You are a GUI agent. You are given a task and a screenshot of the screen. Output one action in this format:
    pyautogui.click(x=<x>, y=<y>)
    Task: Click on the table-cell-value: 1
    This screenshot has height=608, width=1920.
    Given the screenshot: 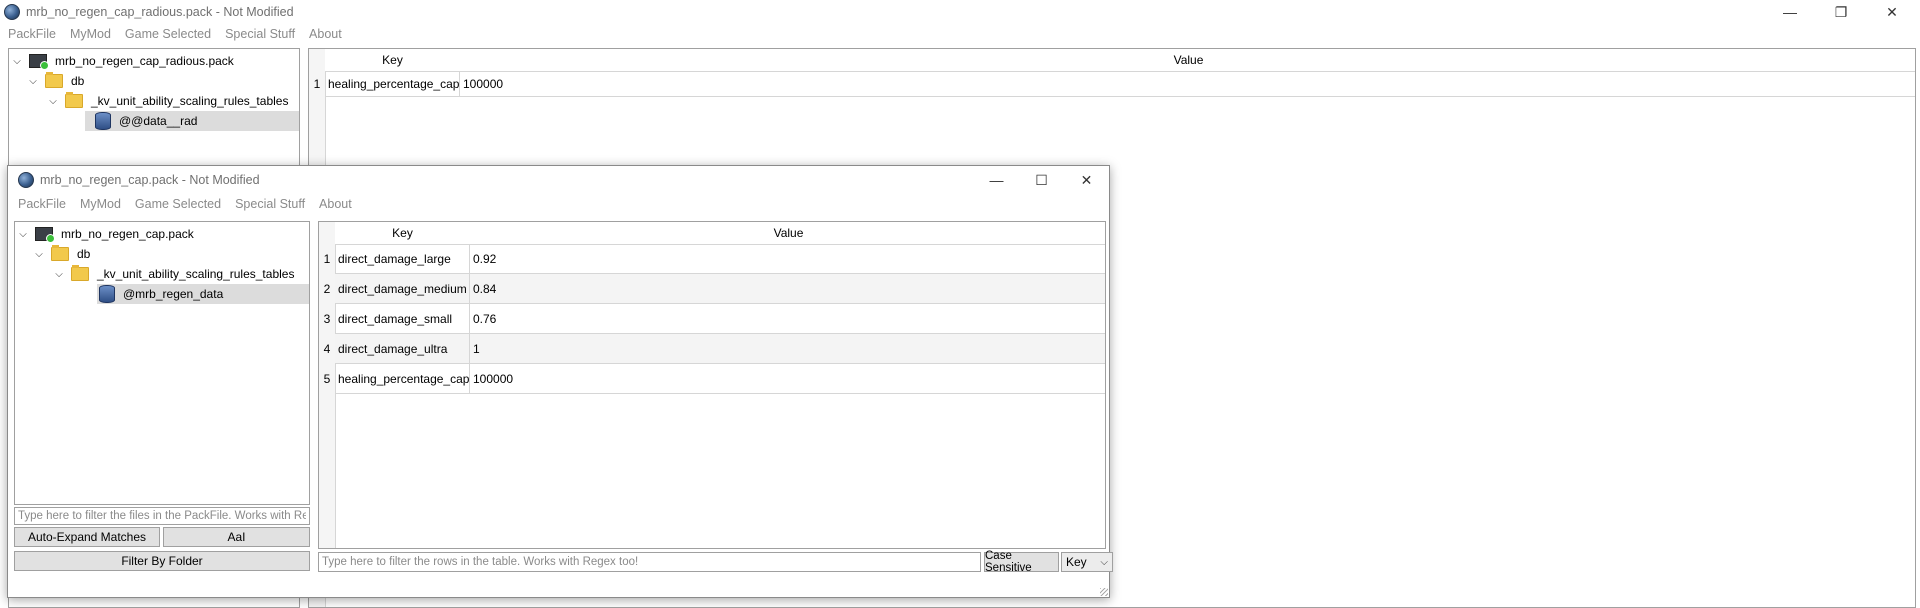 What is the action you would take?
    pyautogui.click(x=787, y=349)
    